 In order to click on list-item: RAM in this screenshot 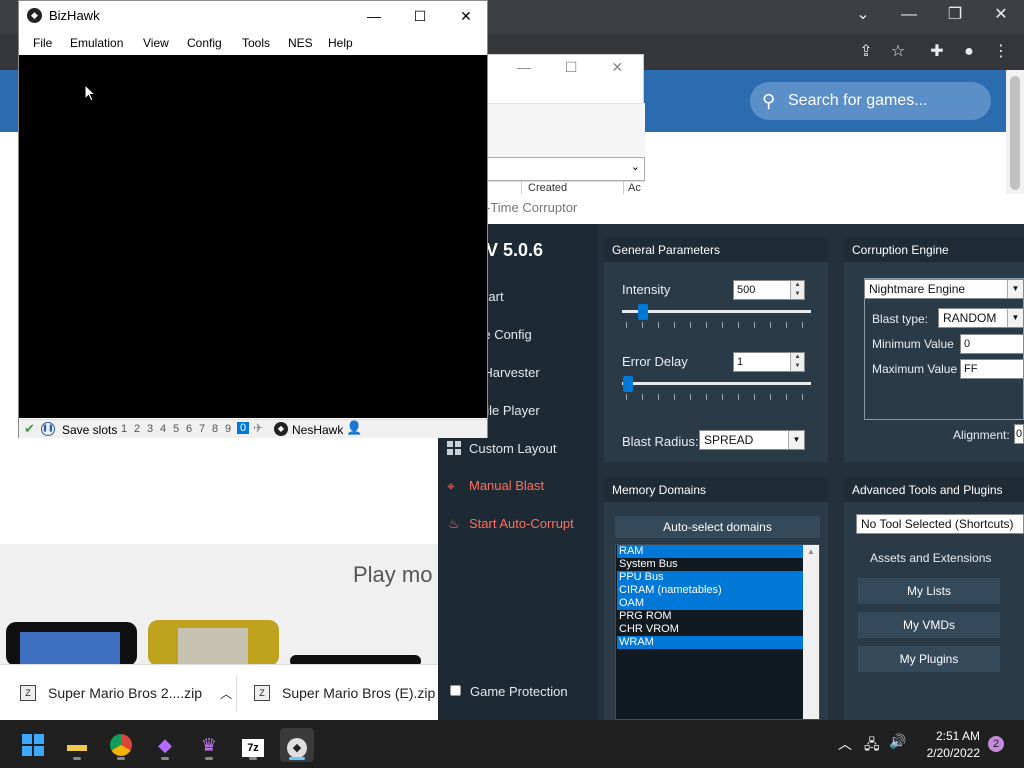, I will do `click(710, 551)`.